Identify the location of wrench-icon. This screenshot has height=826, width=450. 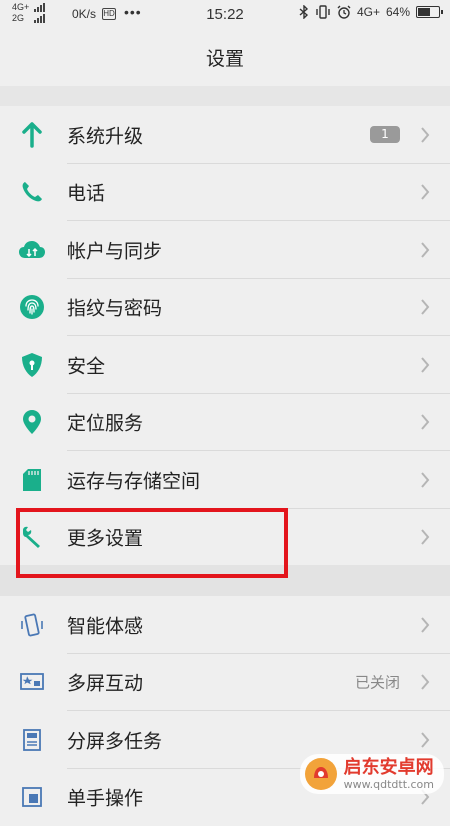
(32, 537).